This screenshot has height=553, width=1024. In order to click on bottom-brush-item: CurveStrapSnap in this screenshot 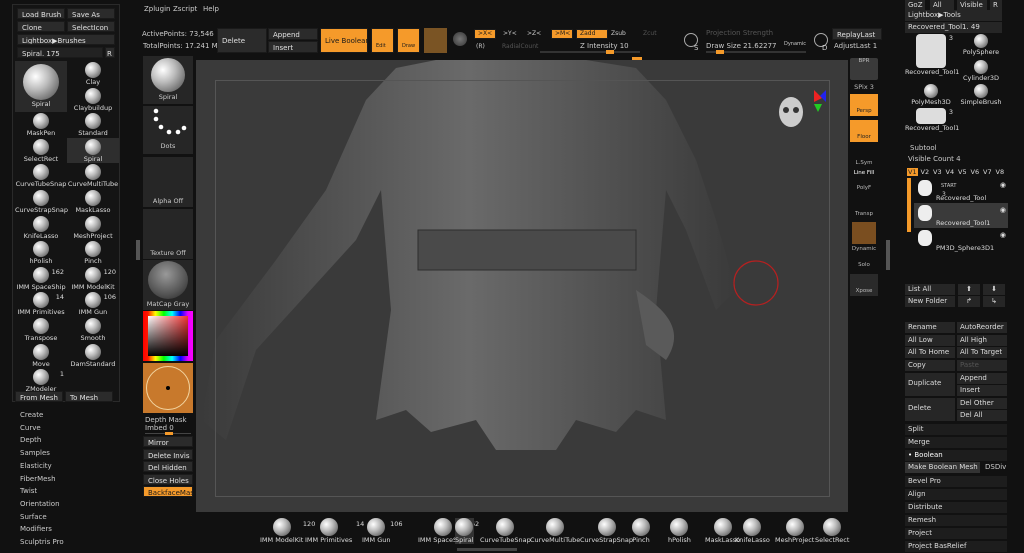, I will do `click(606, 531)`.